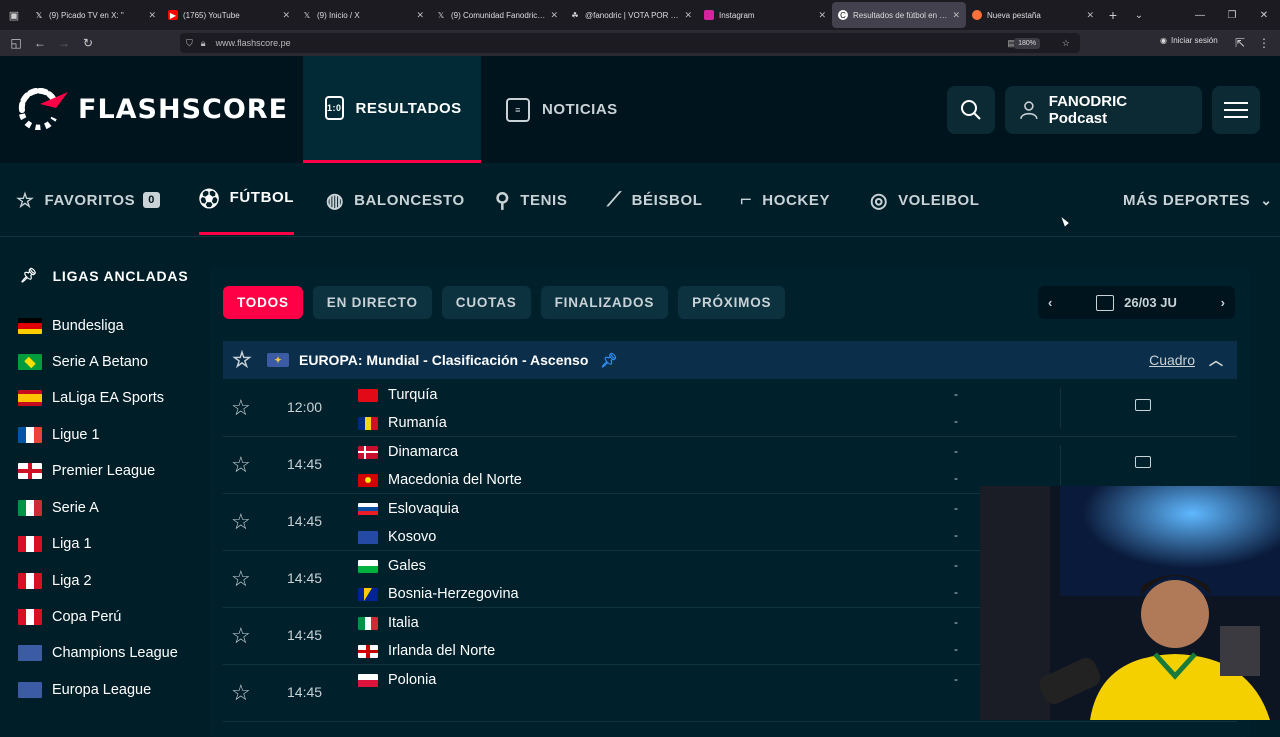 The image size is (1280, 737). What do you see at coordinates (1066, 43) in the screenshot?
I see `bookmark-star-icon: ☆` at bounding box center [1066, 43].